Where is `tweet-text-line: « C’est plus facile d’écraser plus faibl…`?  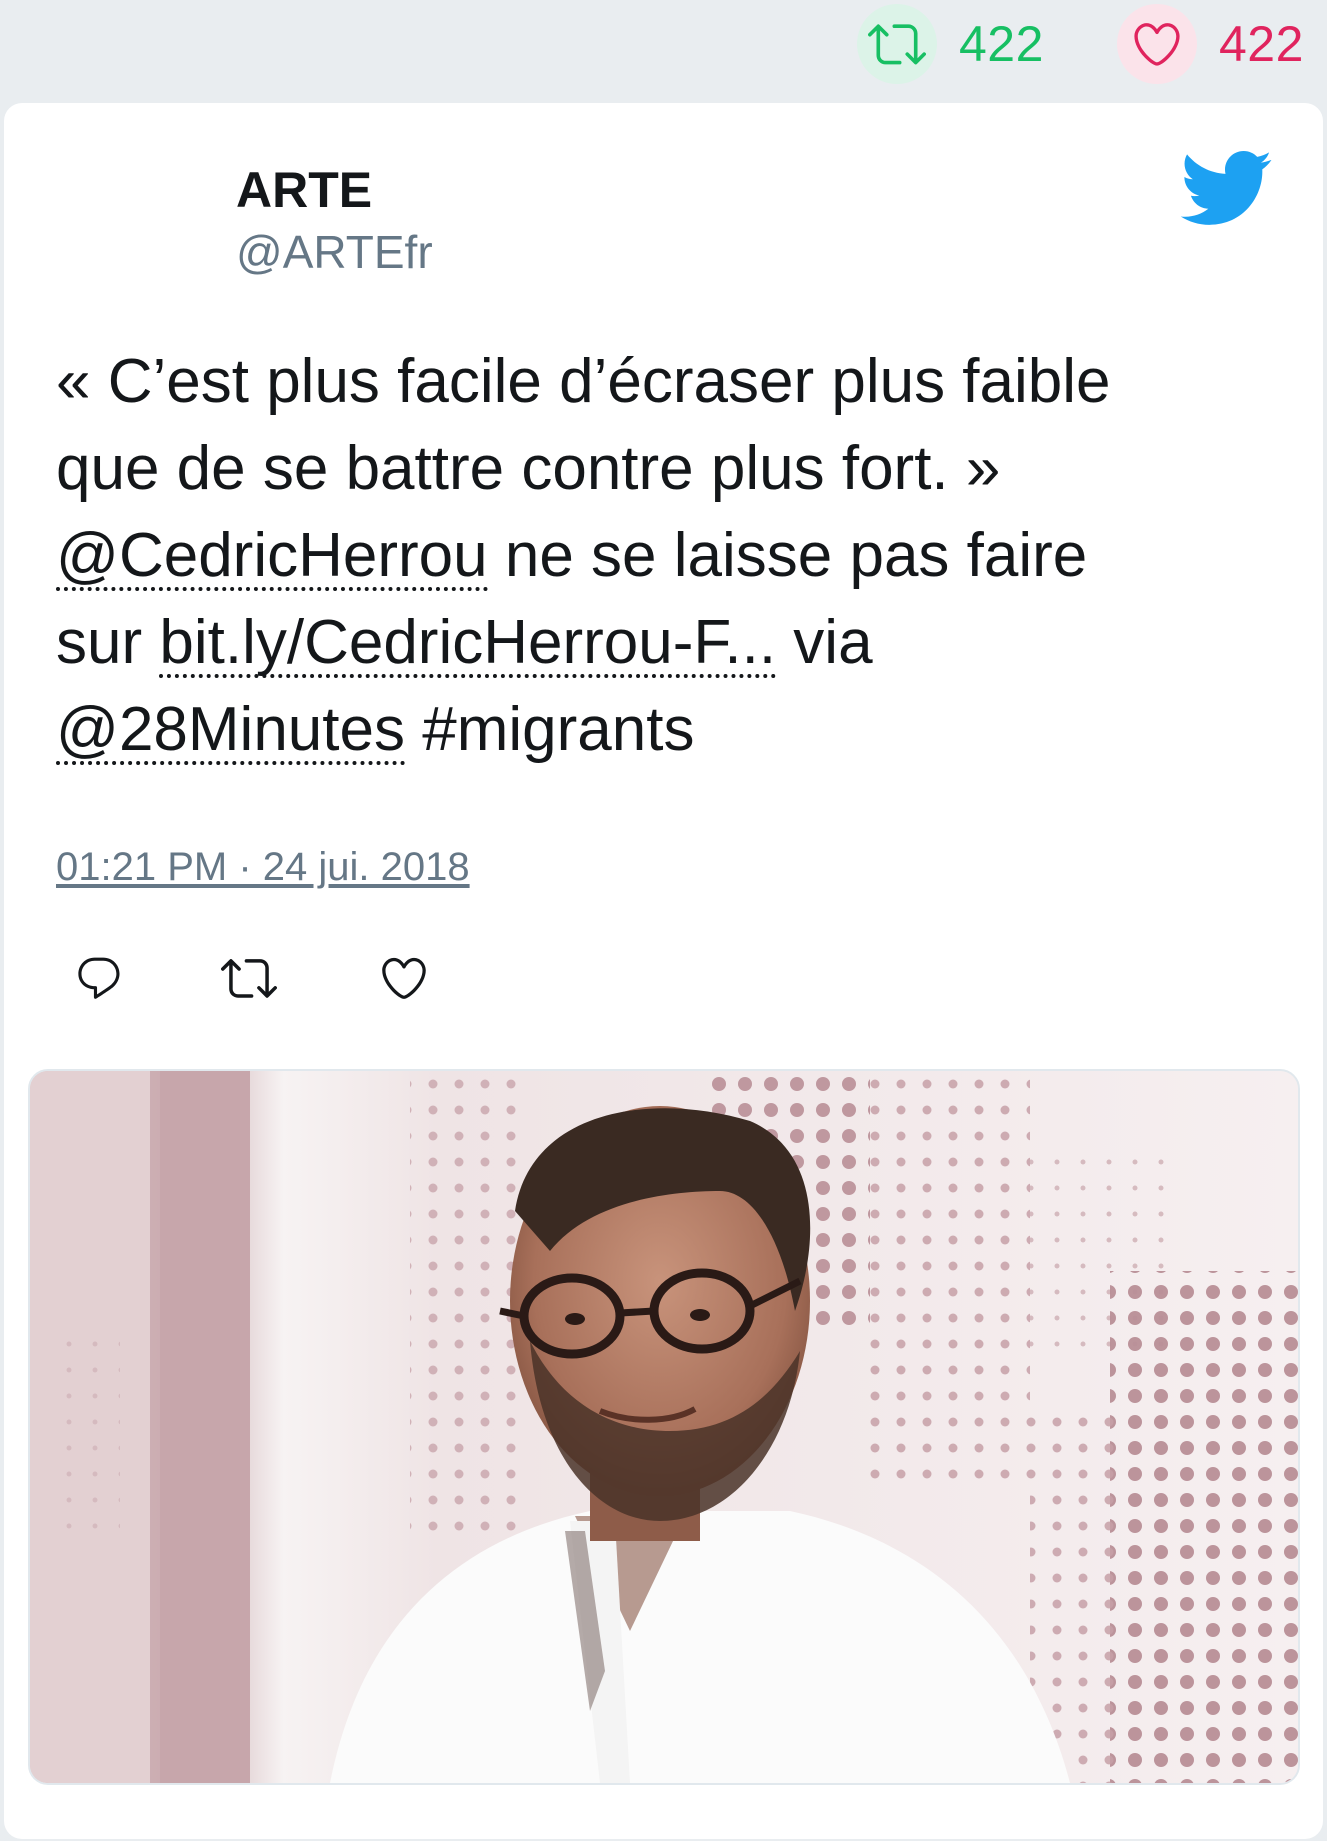
tweet-text-line: « C’est plus facile d’écraser plus faibl… is located at coordinates (583, 381).